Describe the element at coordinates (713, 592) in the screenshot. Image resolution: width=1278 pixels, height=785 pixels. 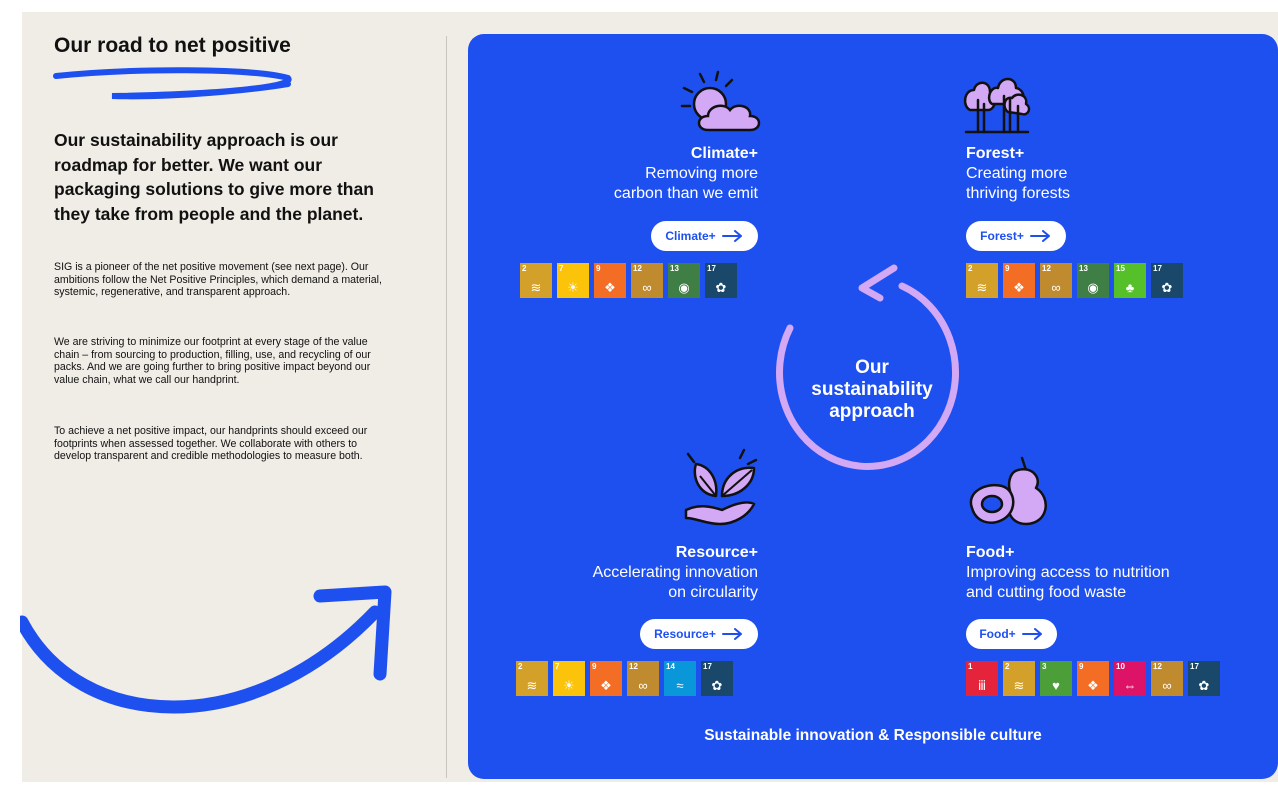
I see `resource-subtitle-2: on circularity` at that location.